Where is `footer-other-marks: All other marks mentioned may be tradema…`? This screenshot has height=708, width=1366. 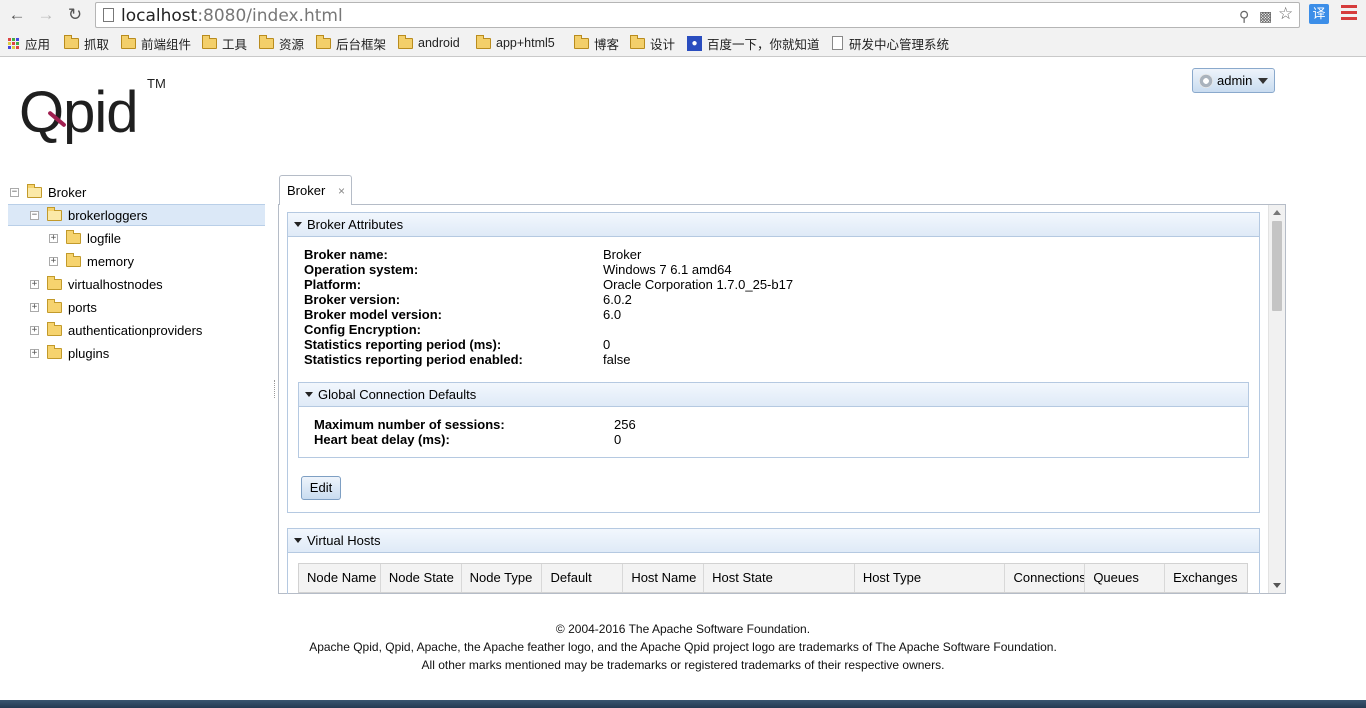
footer-other-marks: All other marks mentioned may be tradema… is located at coordinates (683, 665).